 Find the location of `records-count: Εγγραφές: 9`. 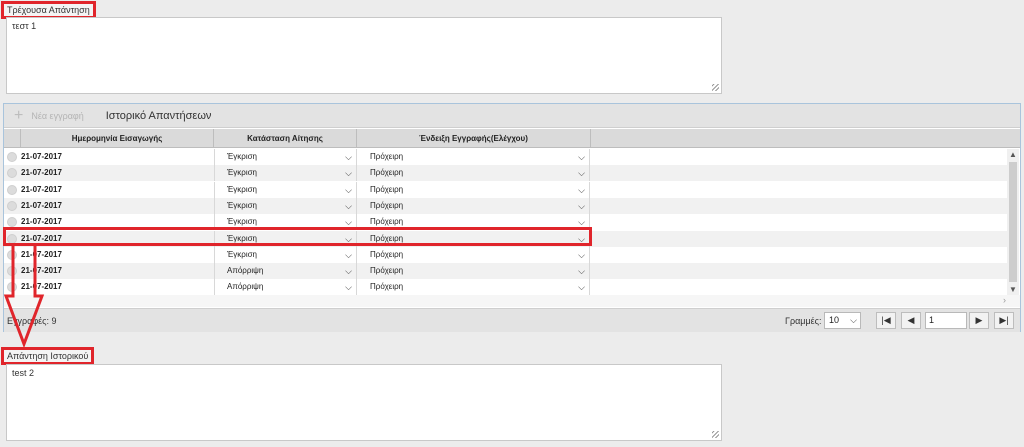

records-count: Εγγραφές: 9 is located at coordinates (32, 321).